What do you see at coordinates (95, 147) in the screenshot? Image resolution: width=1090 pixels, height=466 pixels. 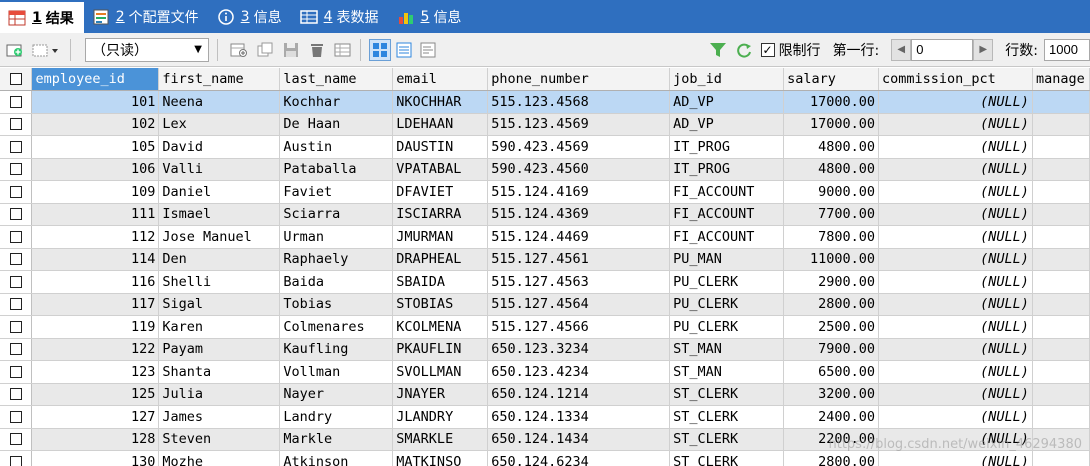 I see `table-cell: 105` at bounding box center [95, 147].